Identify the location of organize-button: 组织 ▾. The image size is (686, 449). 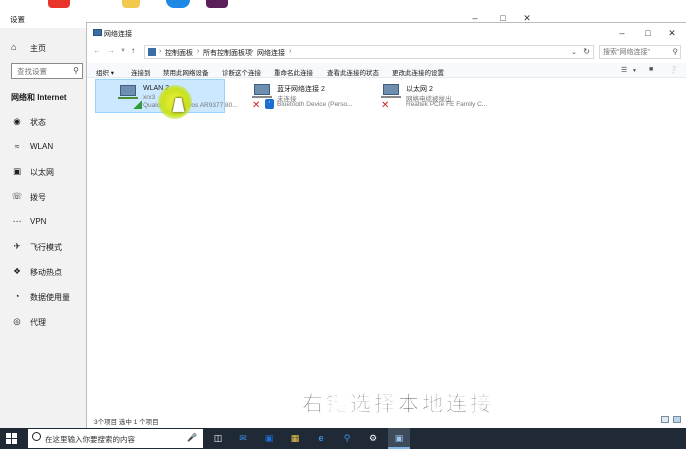
(105, 72).